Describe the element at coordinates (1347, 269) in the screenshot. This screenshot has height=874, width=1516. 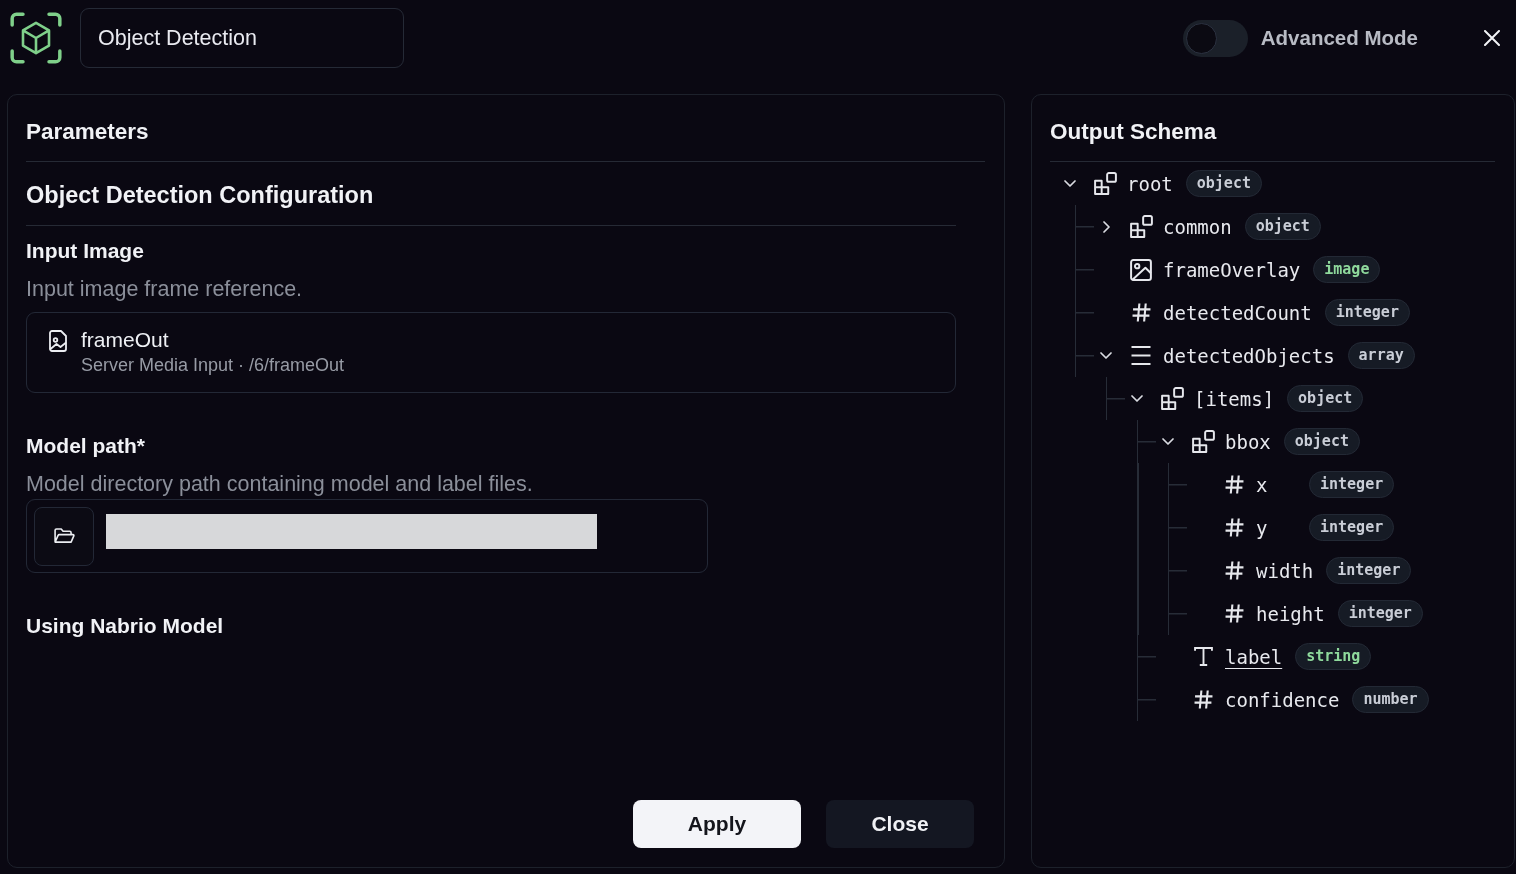
I see `type-tag: image` at that location.